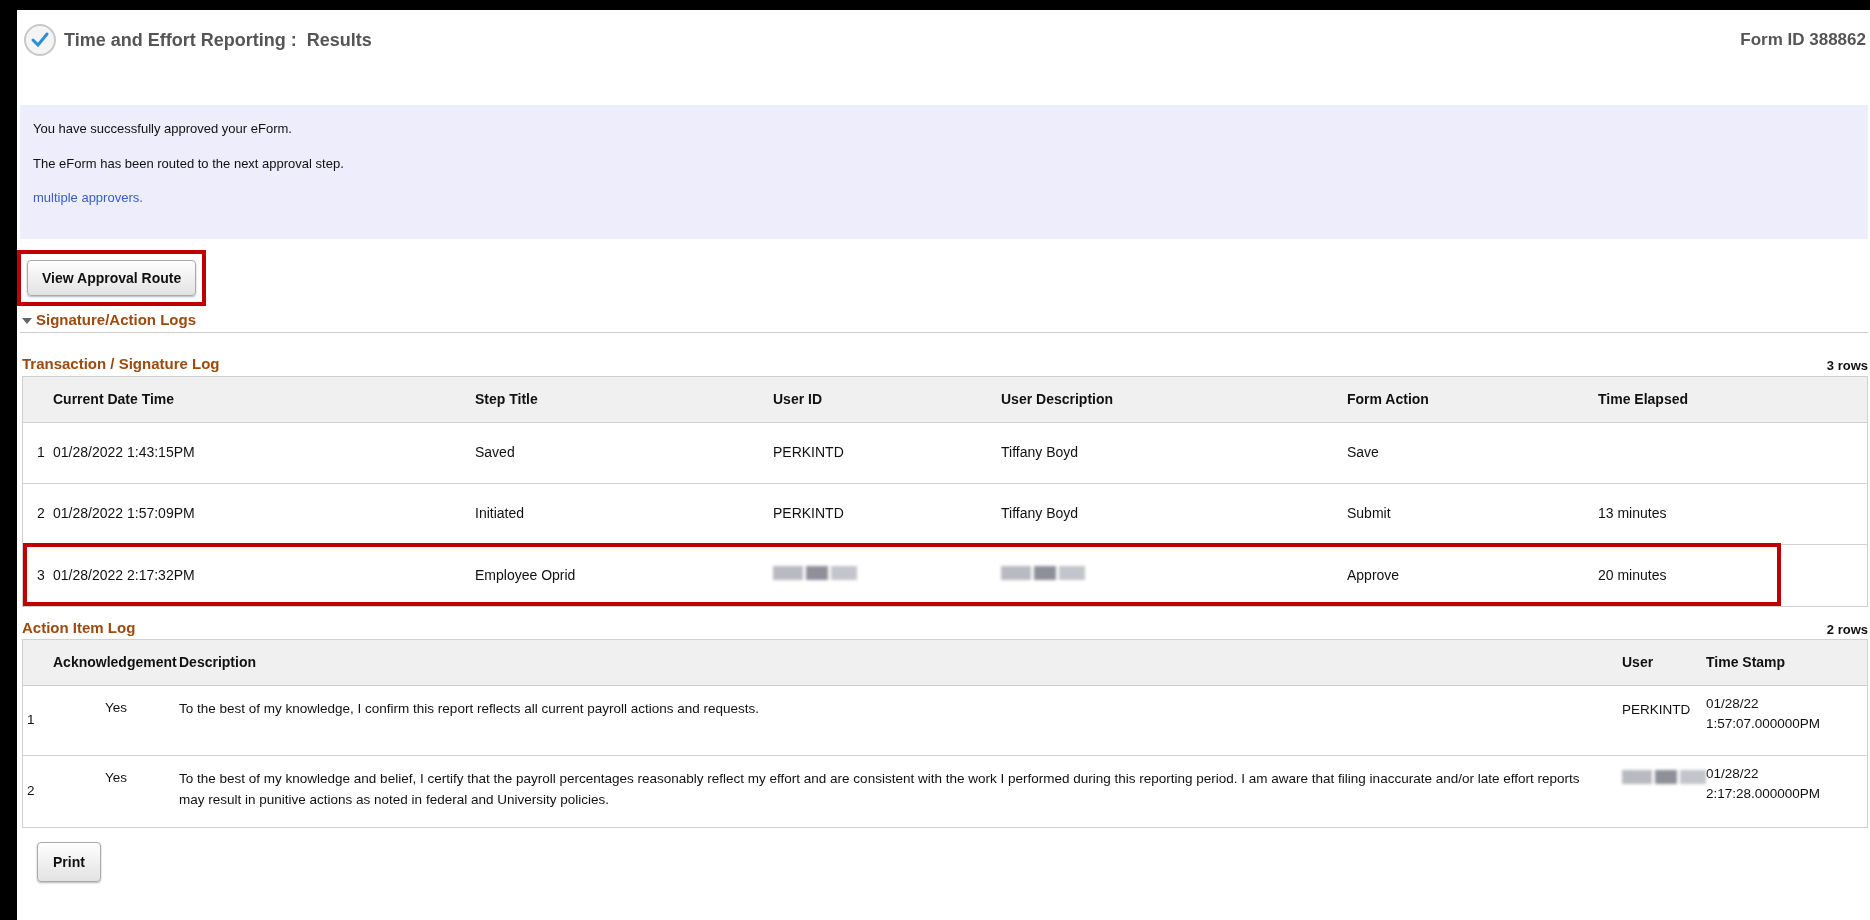 This screenshot has height=920, width=1870. What do you see at coordinates (1764, 724) in the screenshot?
I see `table-cell-text: 1:57:07.000000PM` at bounding box center [1764, 724].